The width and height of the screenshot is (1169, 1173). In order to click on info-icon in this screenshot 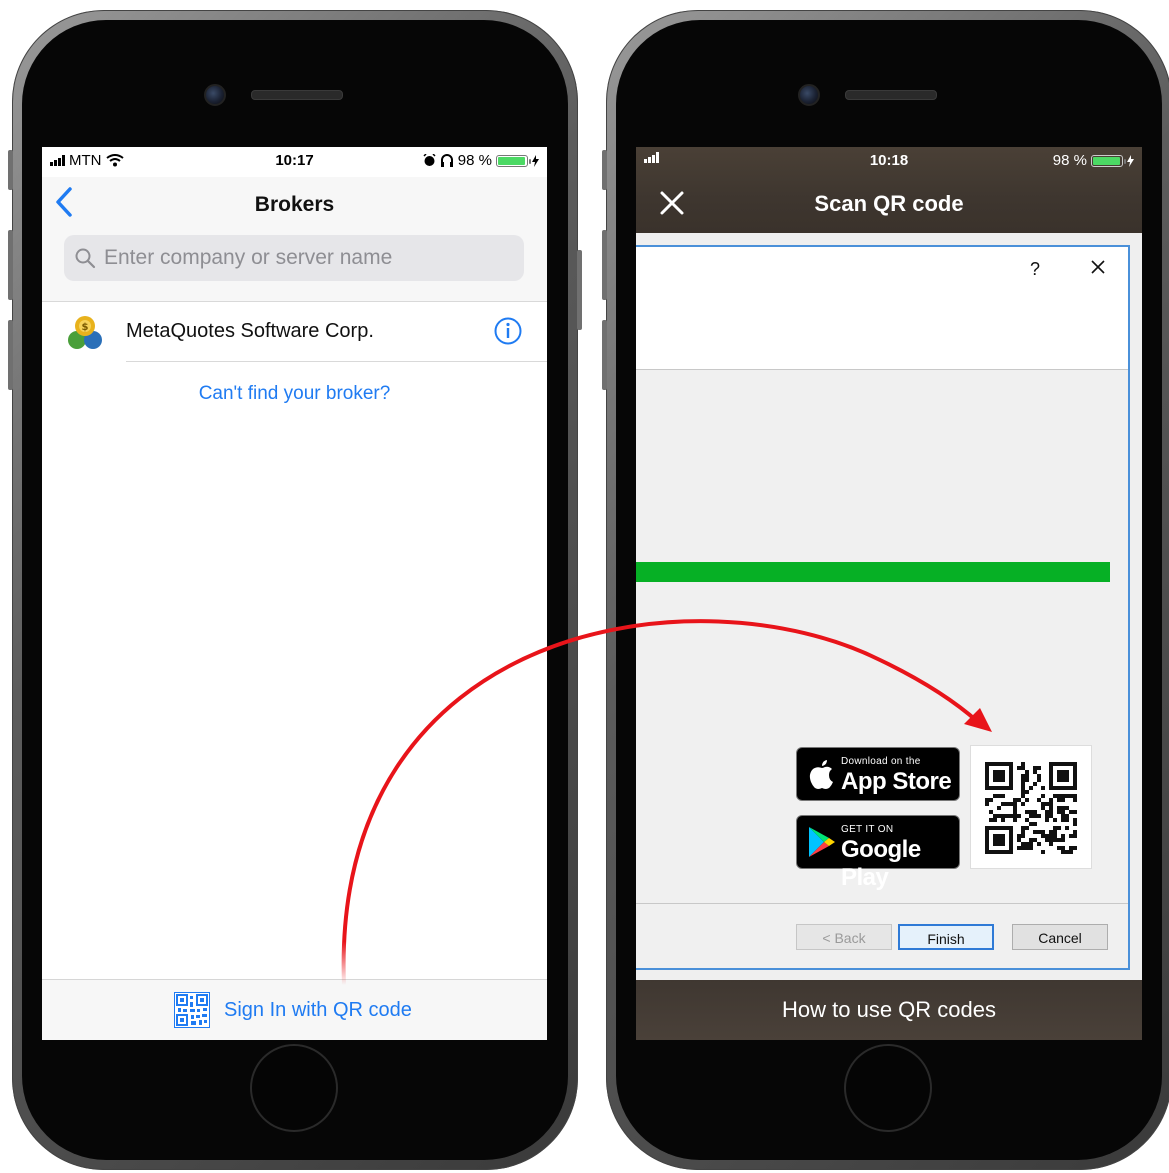, I will do `click(508, 331)`.